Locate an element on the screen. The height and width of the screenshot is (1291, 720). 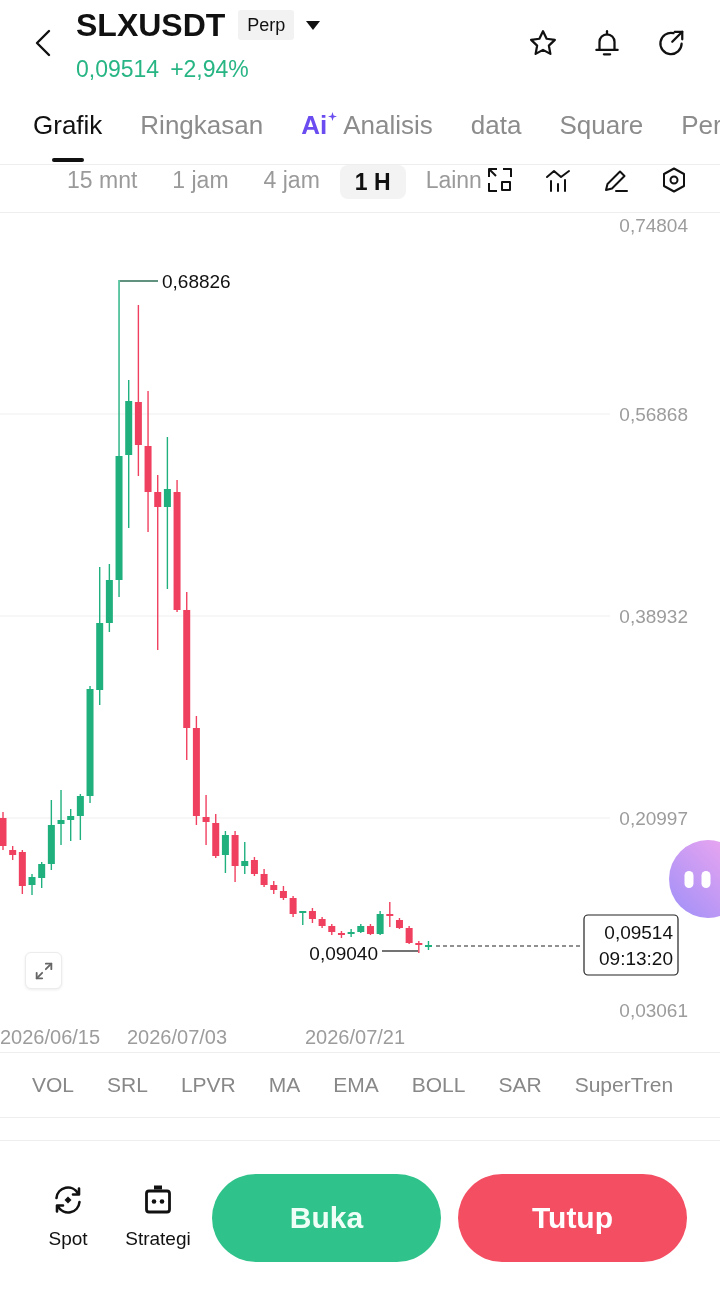
tab: Ai Analisis is located at coordinates (367, 132).